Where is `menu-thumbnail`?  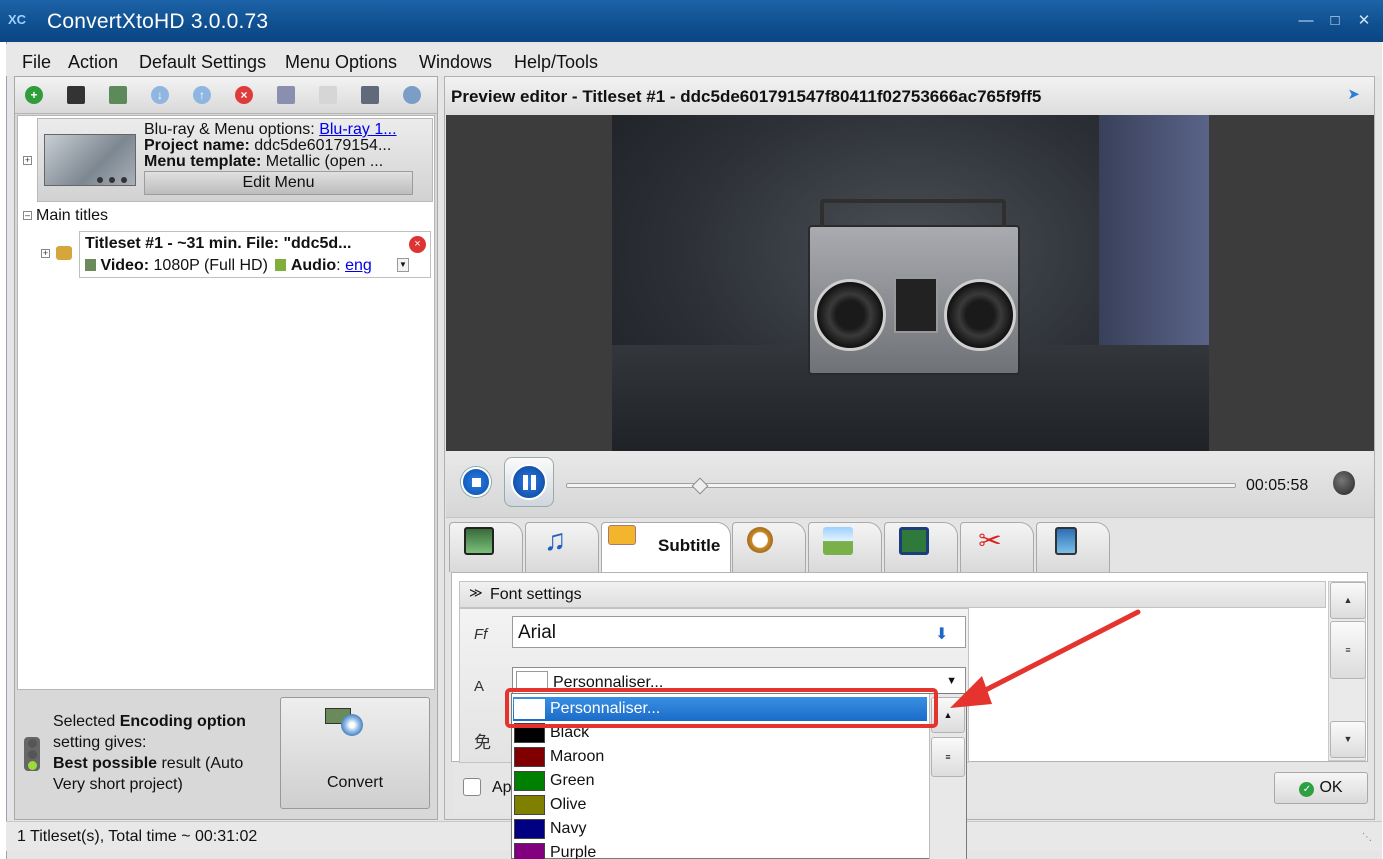 menu-thumbnail is located at coordinates (90, 160).